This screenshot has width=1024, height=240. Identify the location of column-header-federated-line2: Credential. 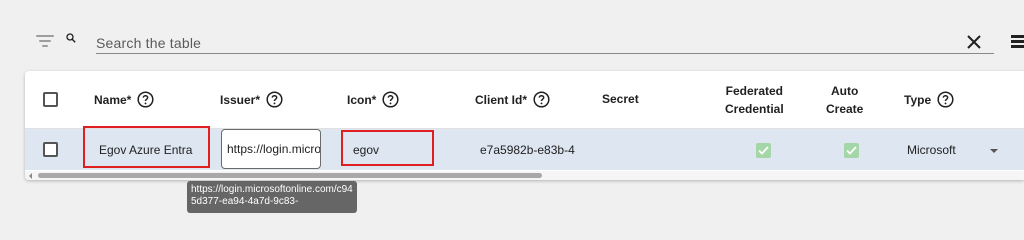
(754, 109).